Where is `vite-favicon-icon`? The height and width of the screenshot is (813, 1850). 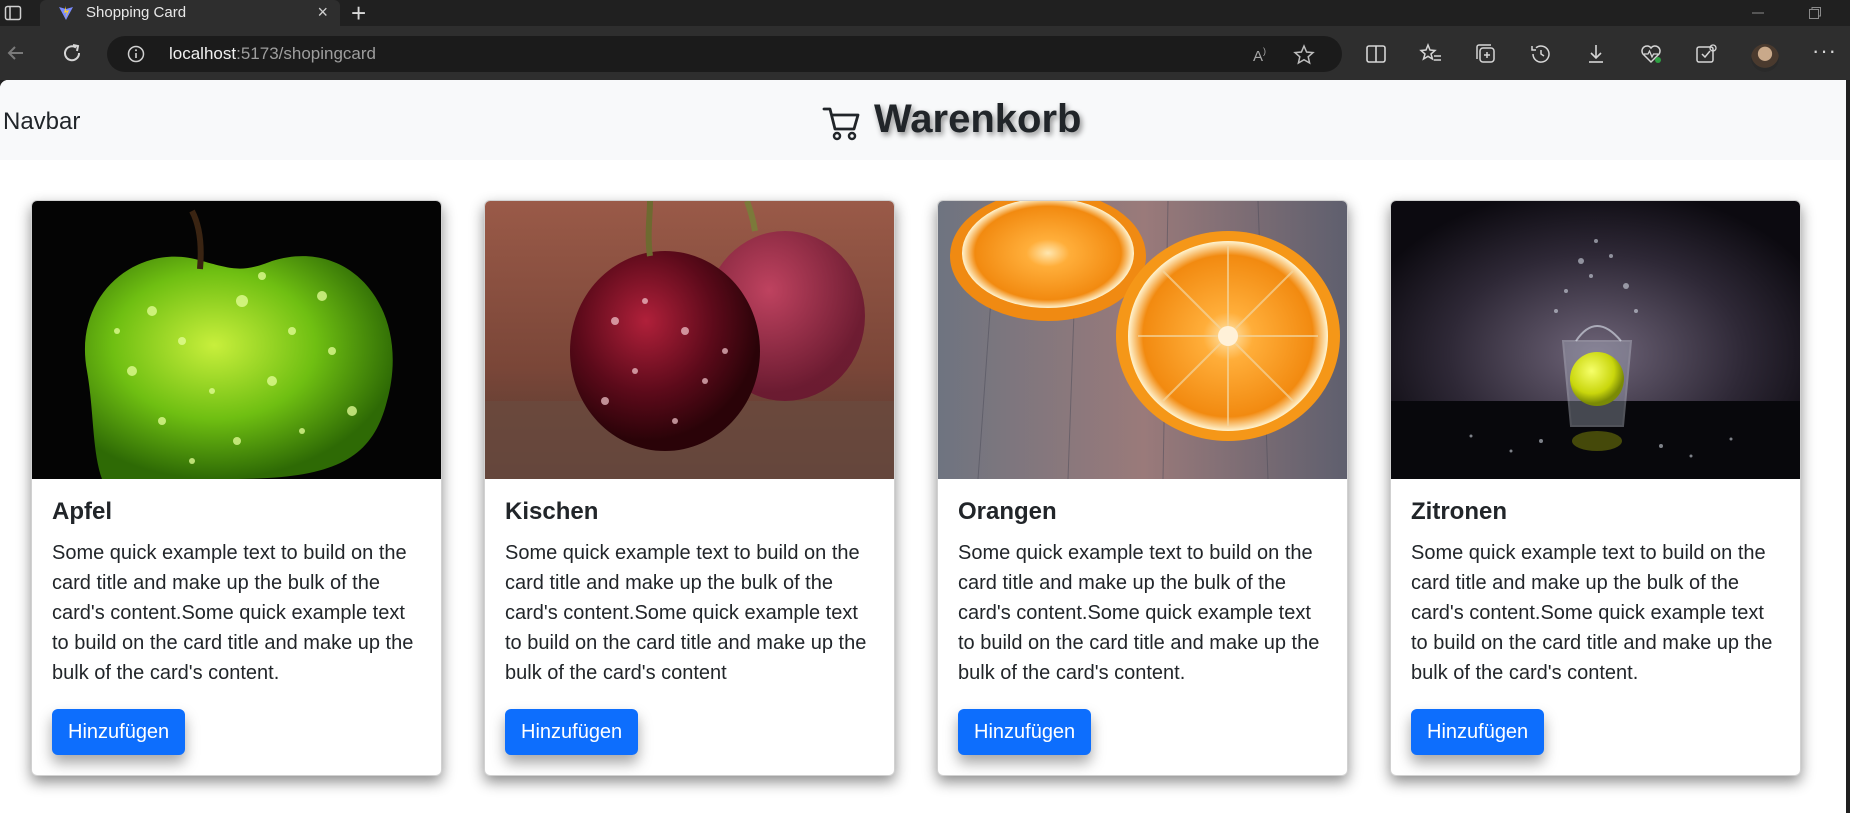 vite-favicon-icon is located at coordinates (66, 13).